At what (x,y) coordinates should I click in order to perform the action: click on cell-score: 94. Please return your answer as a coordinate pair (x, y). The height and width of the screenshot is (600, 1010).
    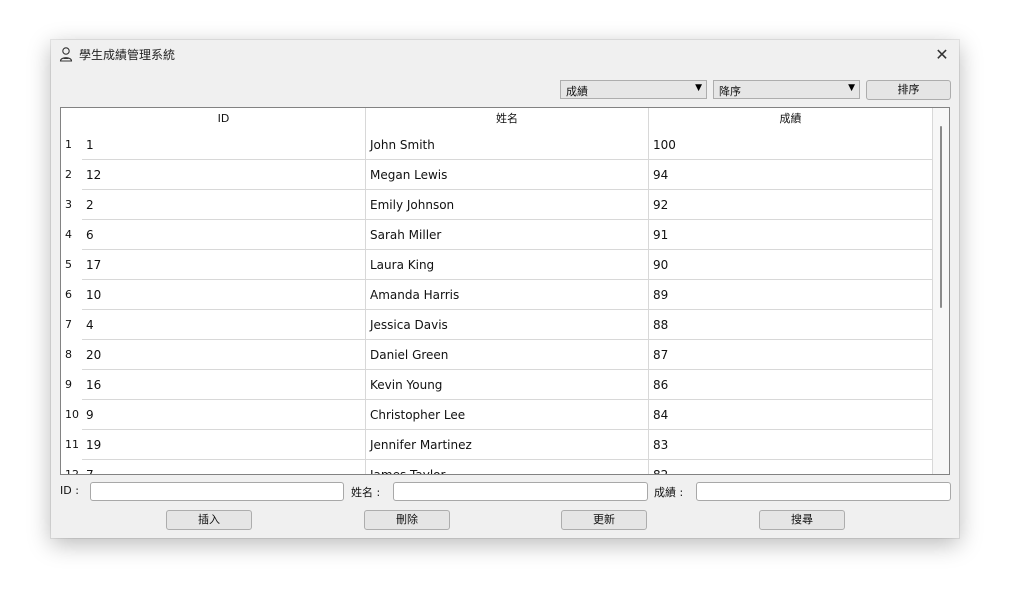
    Looking at the image, I should click on (791, 175).